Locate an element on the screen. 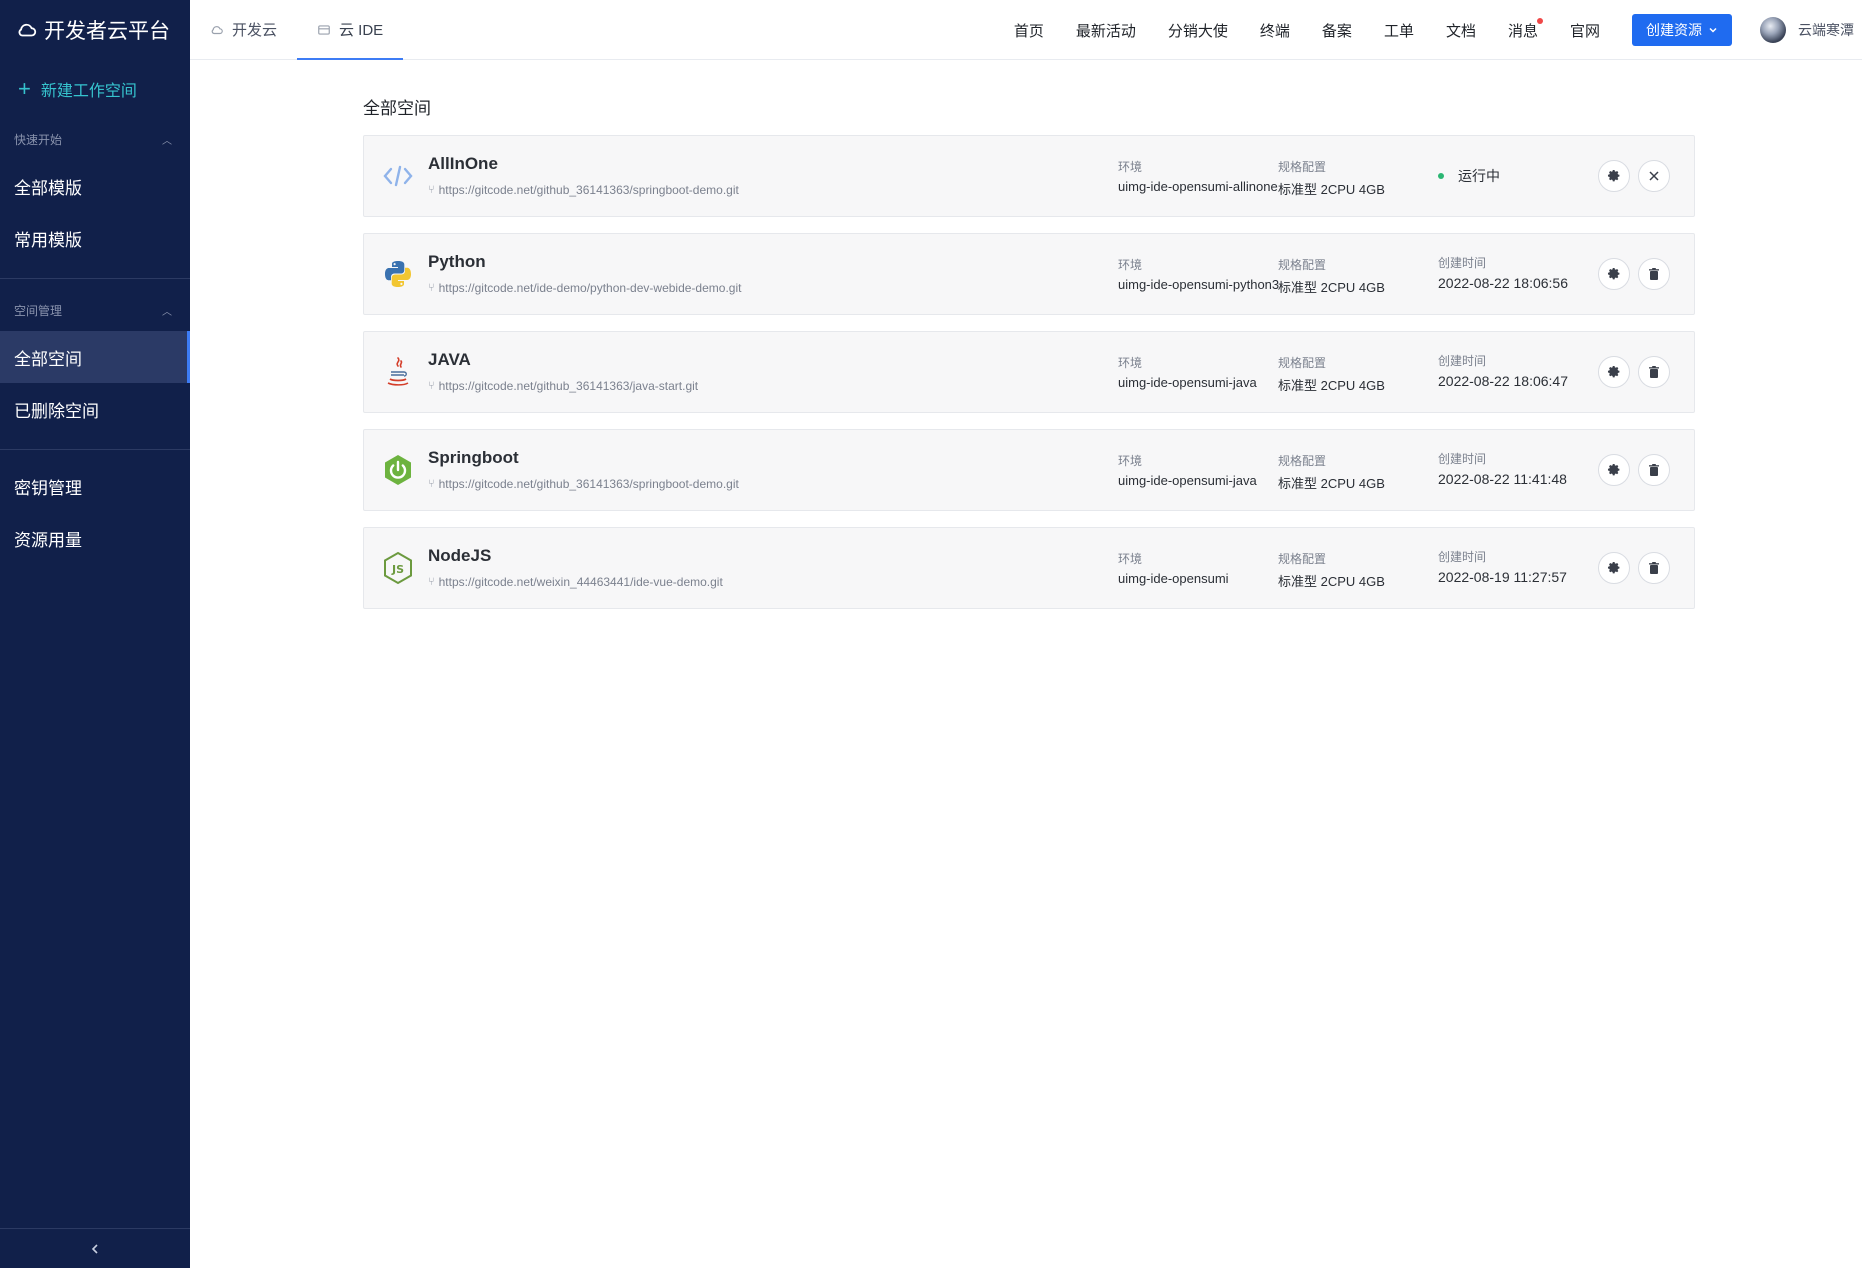  new-workspace-button: + 新建工作空间 is located at coordinates (95, 89).